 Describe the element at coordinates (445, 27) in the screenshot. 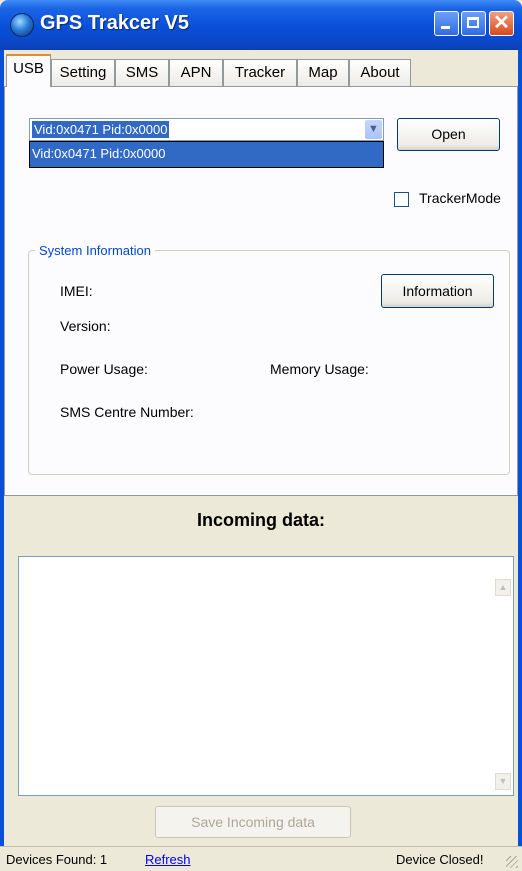

I see `minimize-icon` at that location.